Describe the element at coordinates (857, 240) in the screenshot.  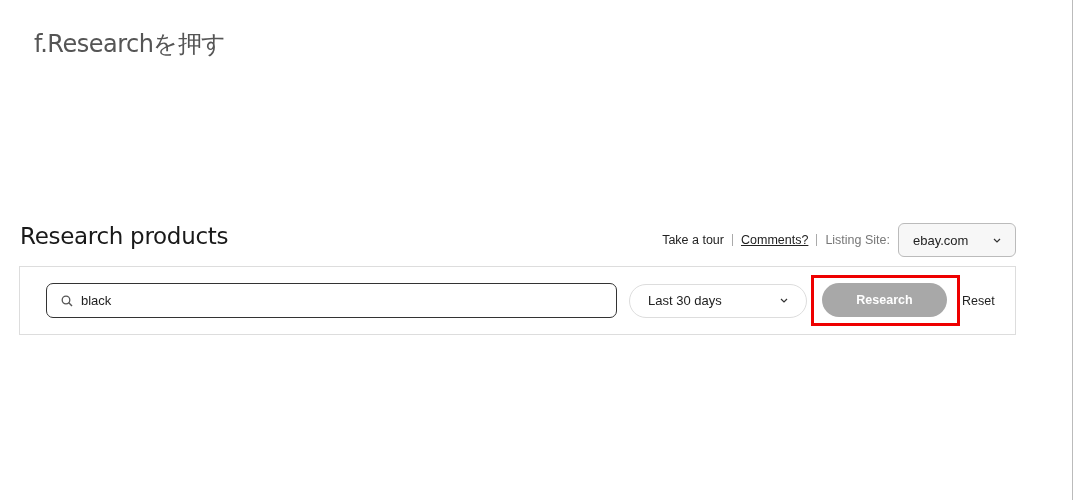
I see `listing-site-label: Listing Site:` at that location.